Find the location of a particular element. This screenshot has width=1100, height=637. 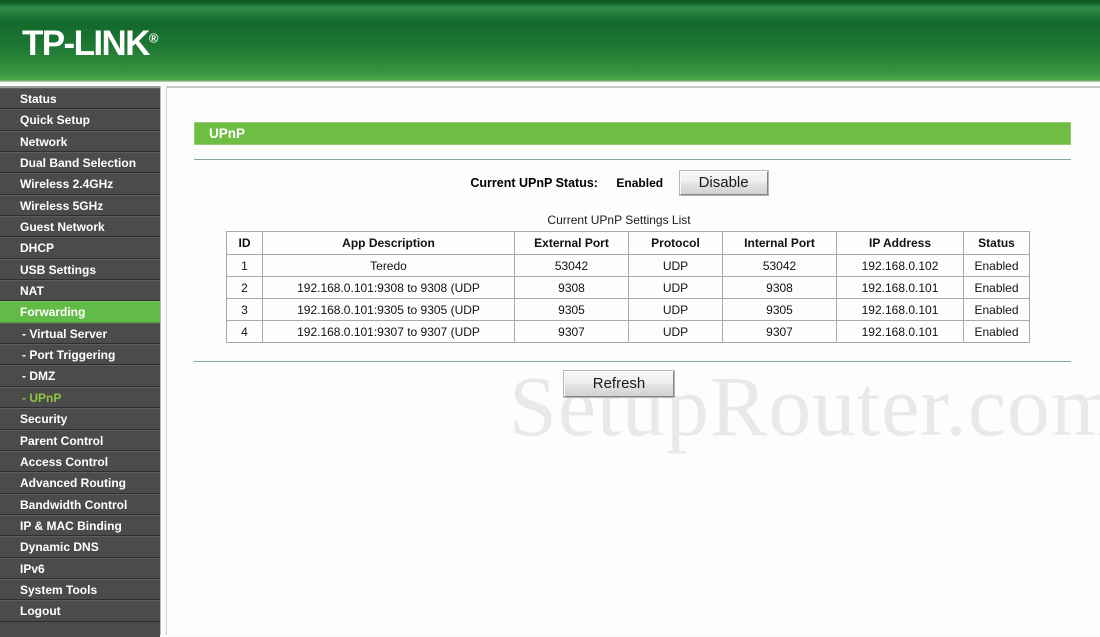

cell-external-port: 9307 is located at coordinates (571, 331).